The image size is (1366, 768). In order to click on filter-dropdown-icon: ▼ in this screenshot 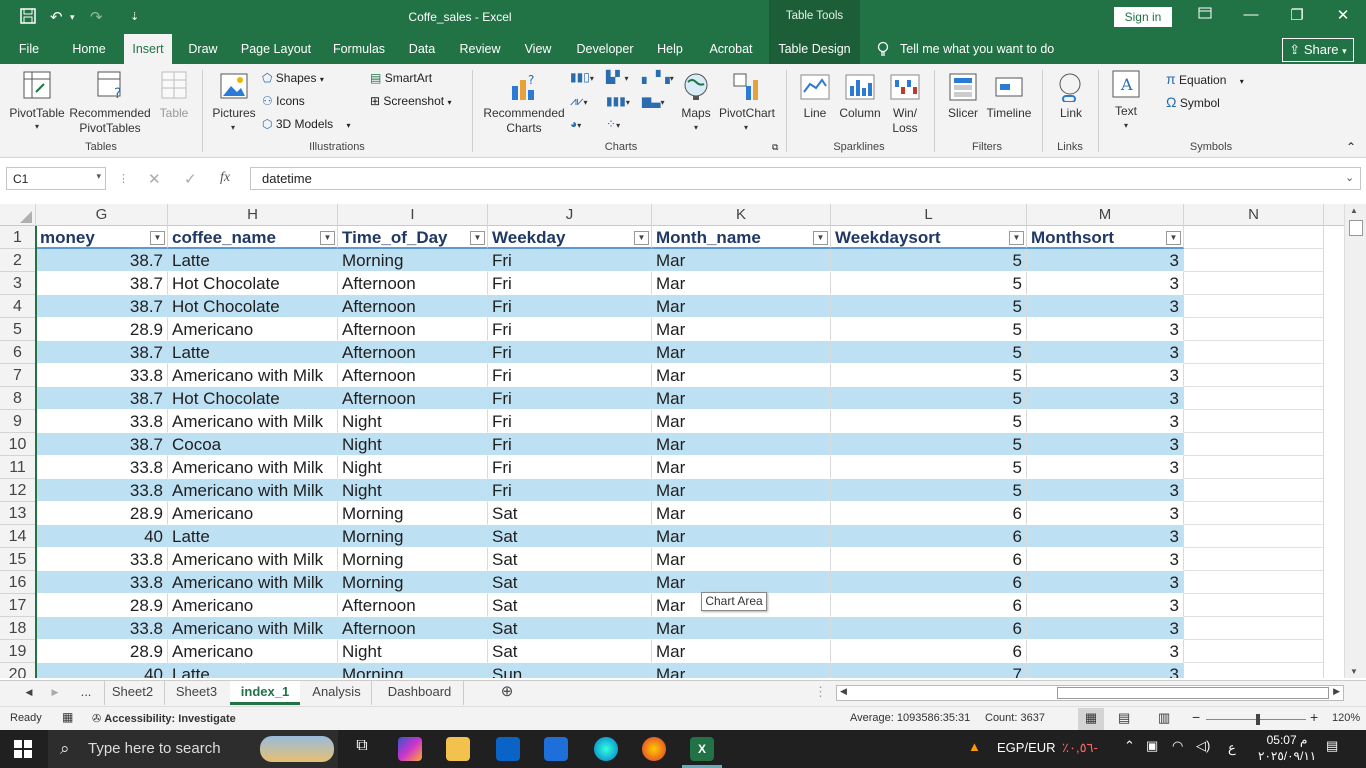, I will do `click(820, 238)`.